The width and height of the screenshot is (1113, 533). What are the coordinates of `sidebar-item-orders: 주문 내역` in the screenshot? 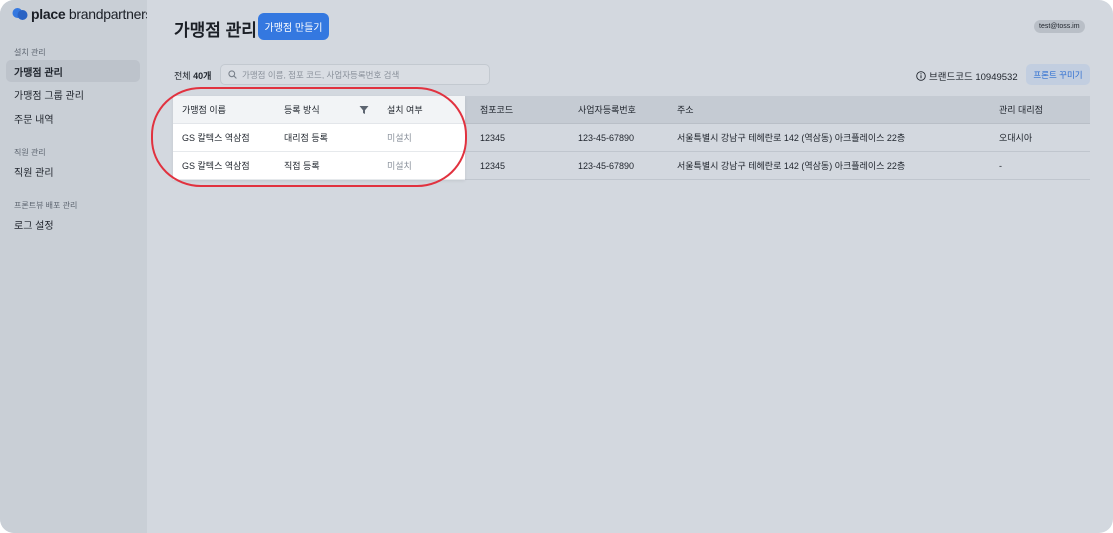 It's located at (73, 118).